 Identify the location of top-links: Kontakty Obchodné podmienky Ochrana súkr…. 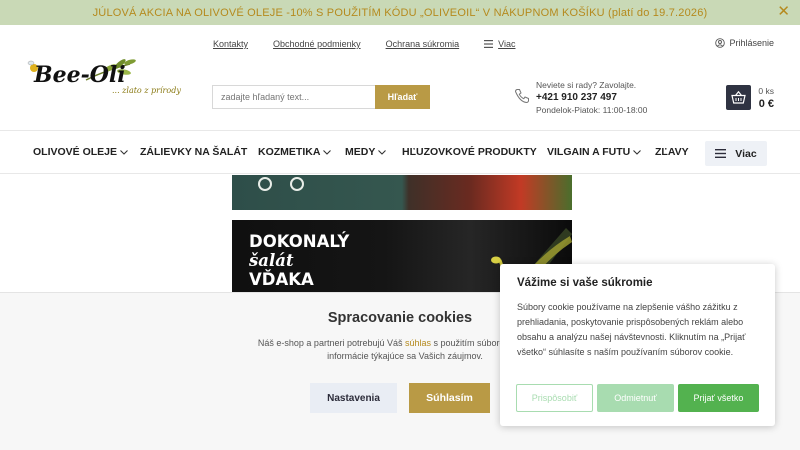
(364, 44).